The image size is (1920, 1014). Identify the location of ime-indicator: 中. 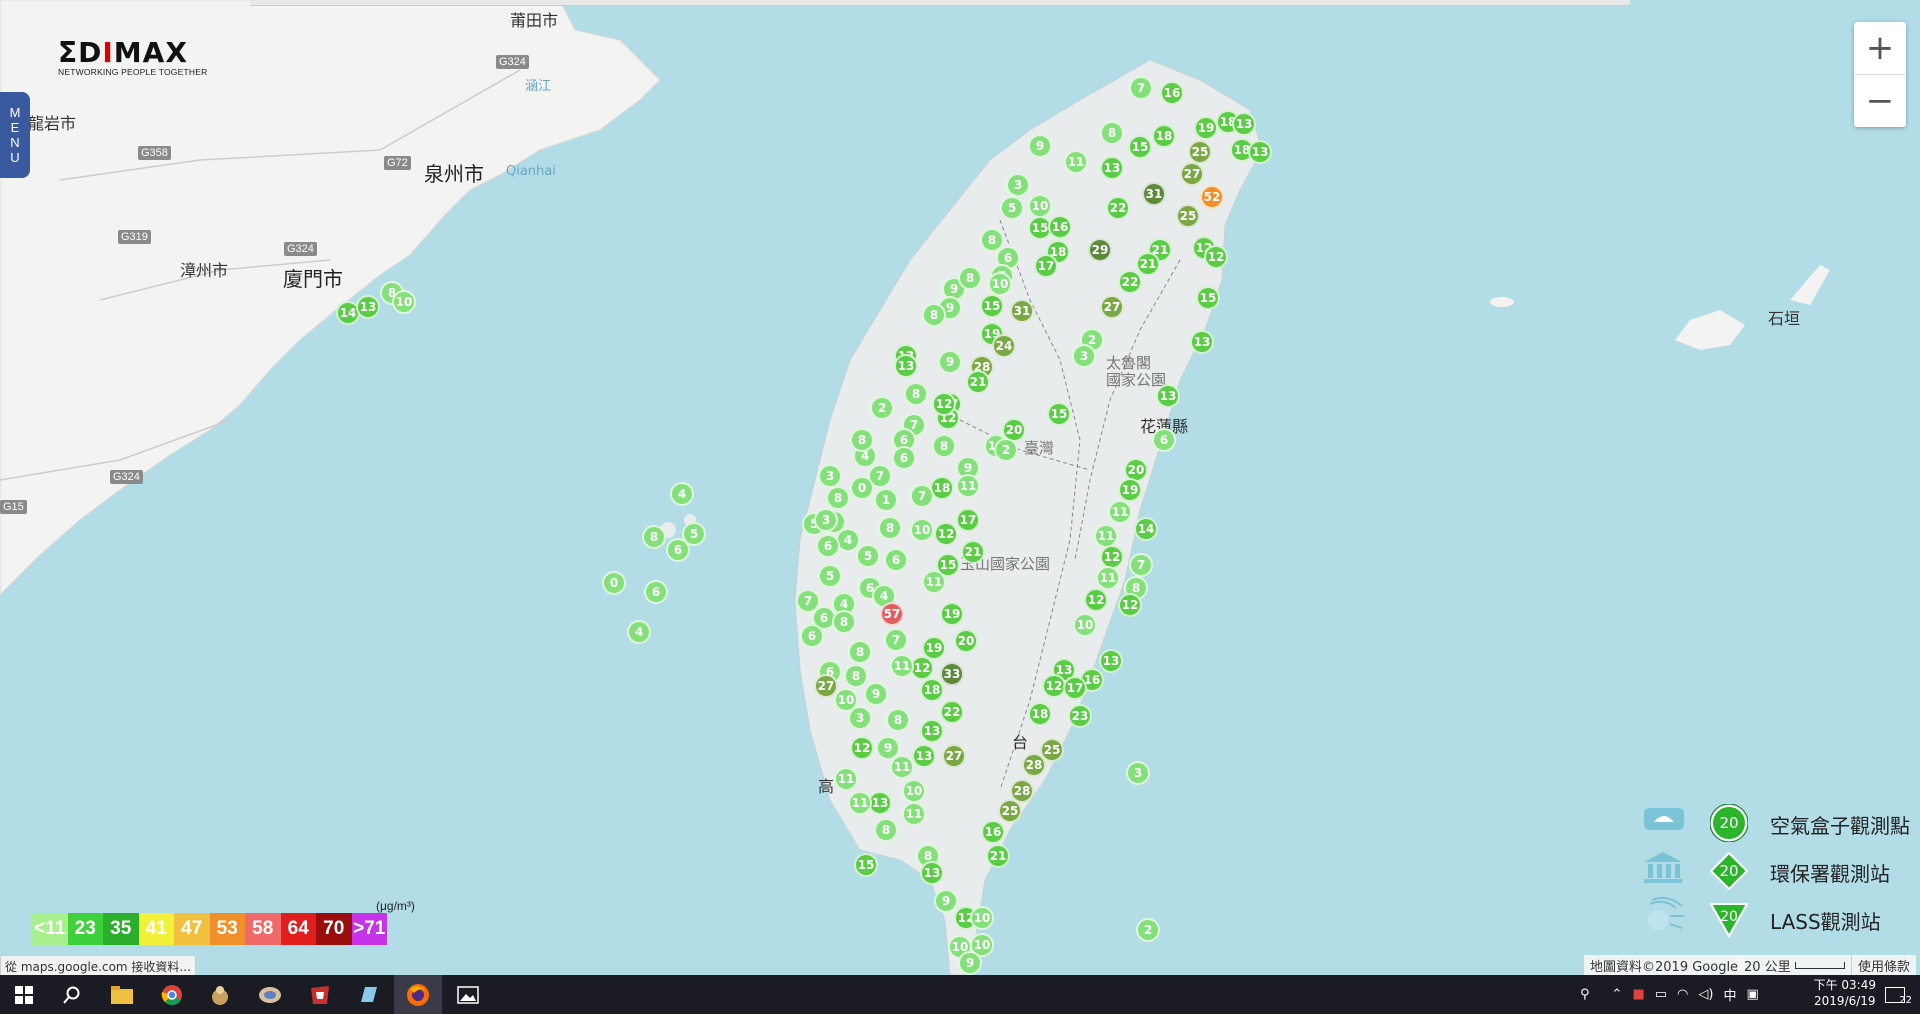
(1729, 994).